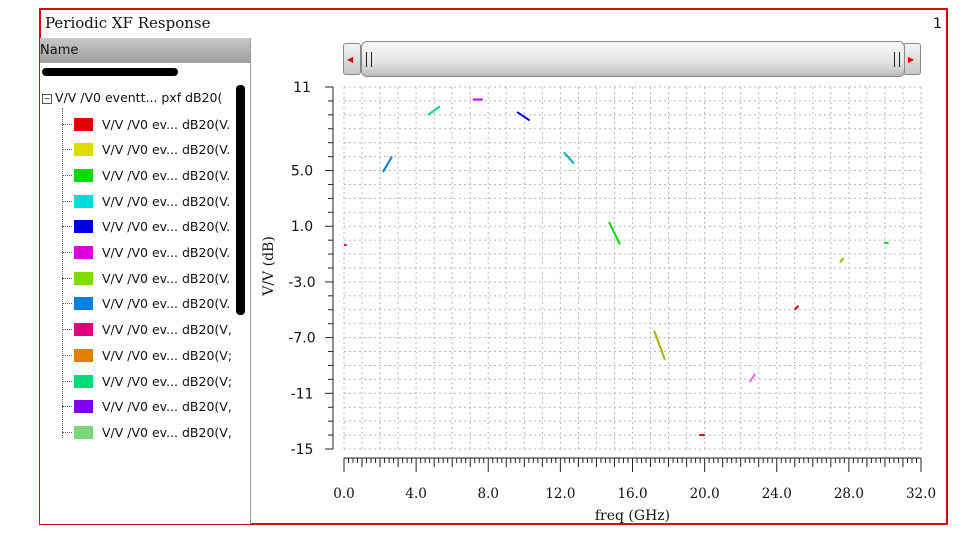 The image size is (963, 534). Describe the element at coordinates (752, 378) in the screenshot. I see `trace-seg10` at that location.